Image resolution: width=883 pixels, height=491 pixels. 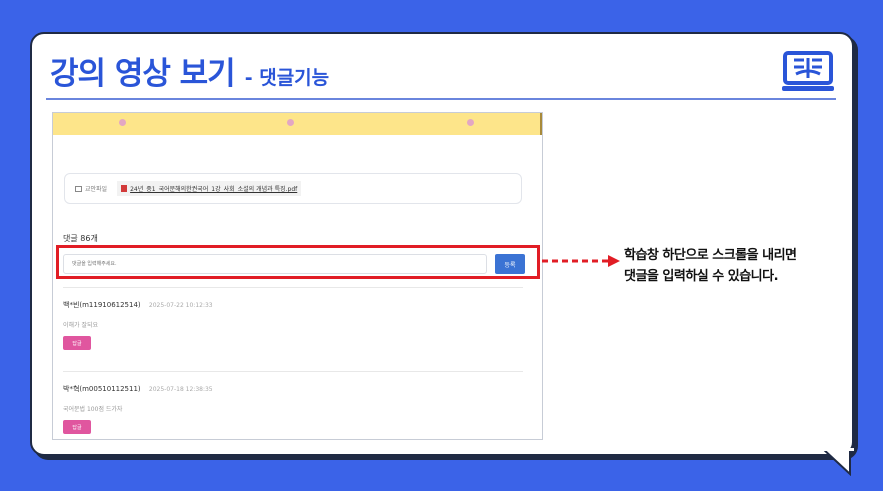 I want to click on pdf-icon, so click(x=124, y=188).